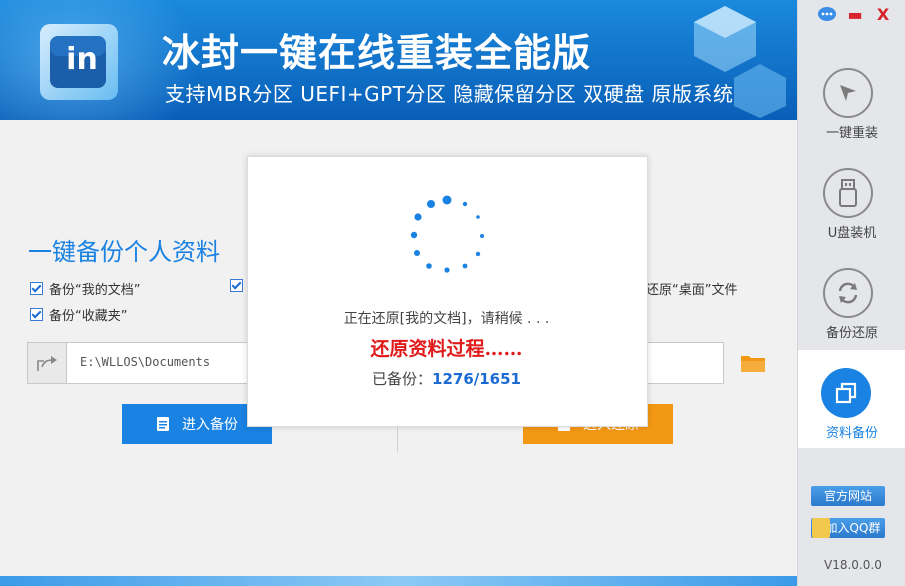 The width and height of the screenshot is (905, 586). I want to click on folder-icon, so click(753, 363).